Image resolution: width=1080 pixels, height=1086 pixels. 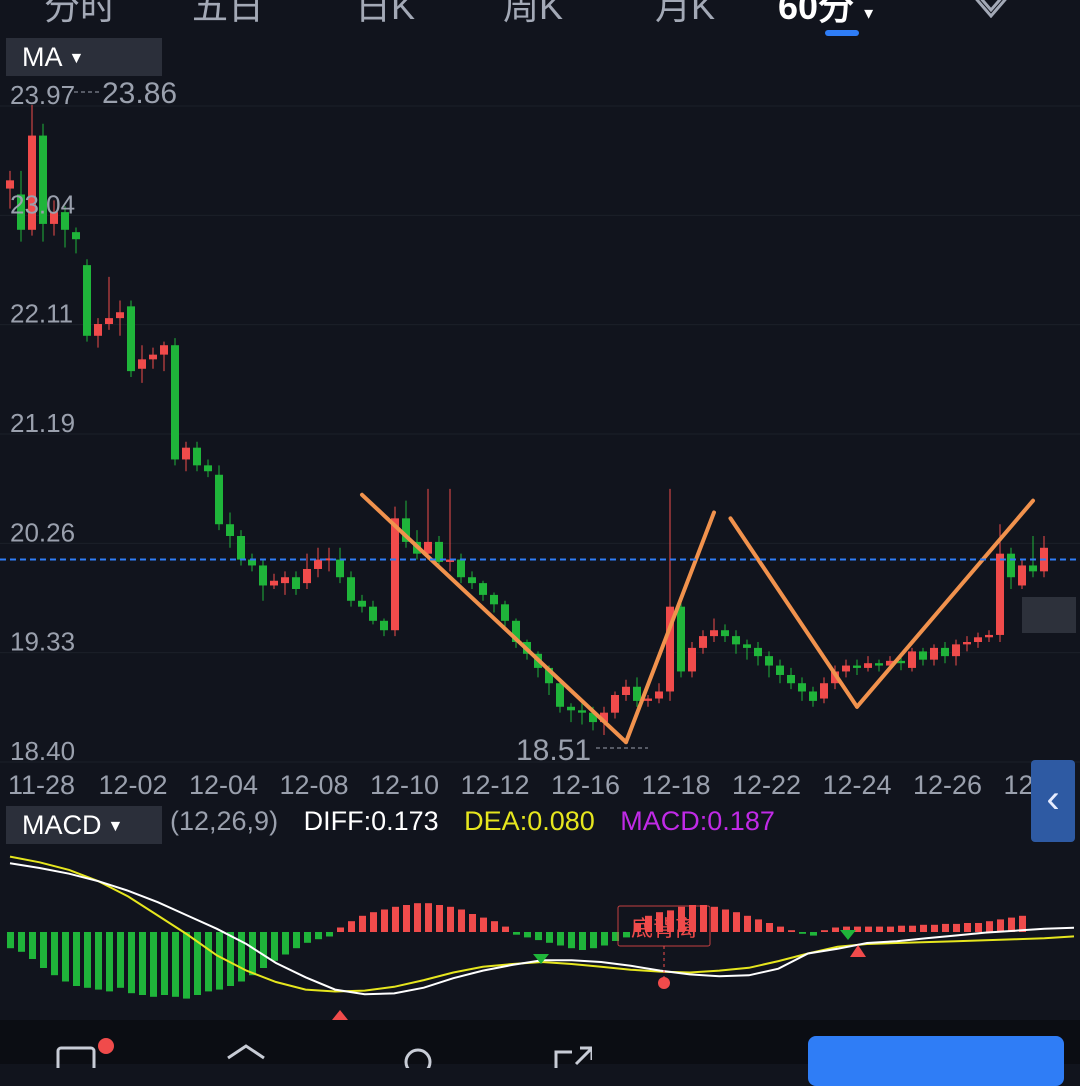 What do you see at coordinates (676, 785) in the screenshot?
I see `time-tick-label: 12-18` at bounding box center [676, 785].